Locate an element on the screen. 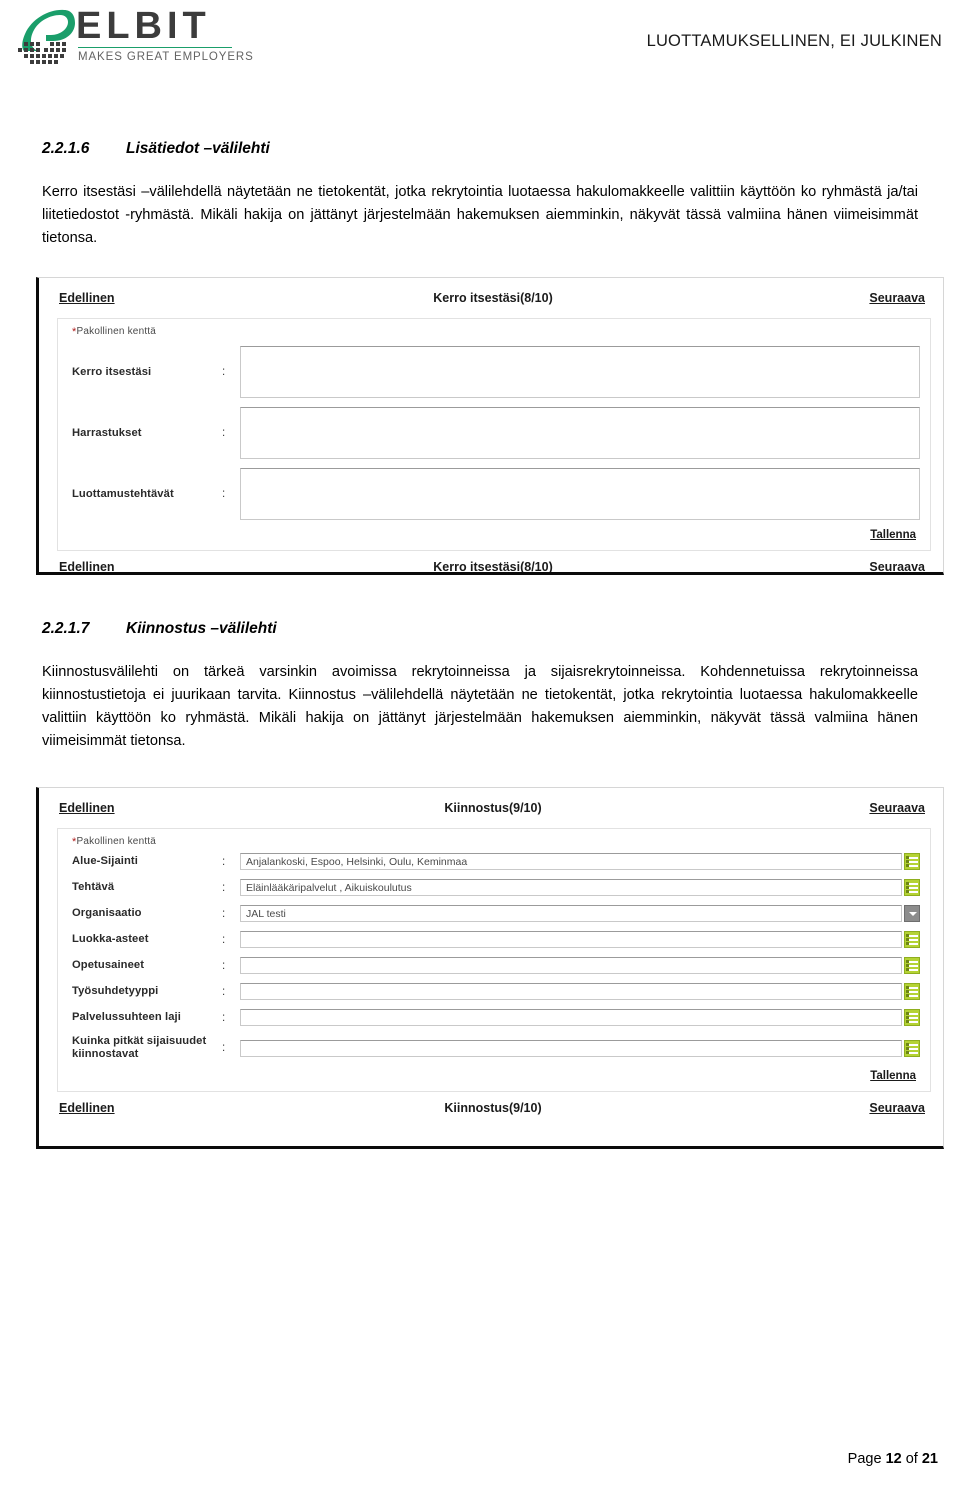 The width and height of the screenshot is (960, 1489). bottom-navbar: Edellinen Kiinnostus(9/10) Seuraava is located at coordinates (493, 1107).